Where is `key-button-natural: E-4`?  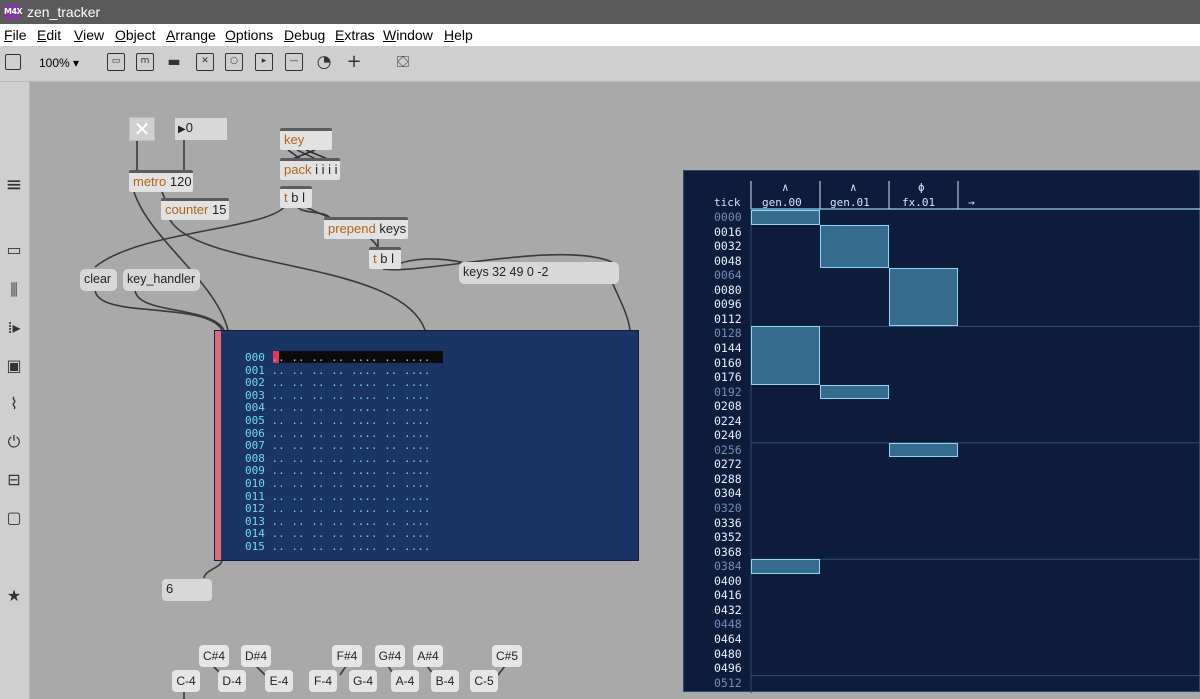 key-button-natural: E-4 is located at coordinates (279, 681).